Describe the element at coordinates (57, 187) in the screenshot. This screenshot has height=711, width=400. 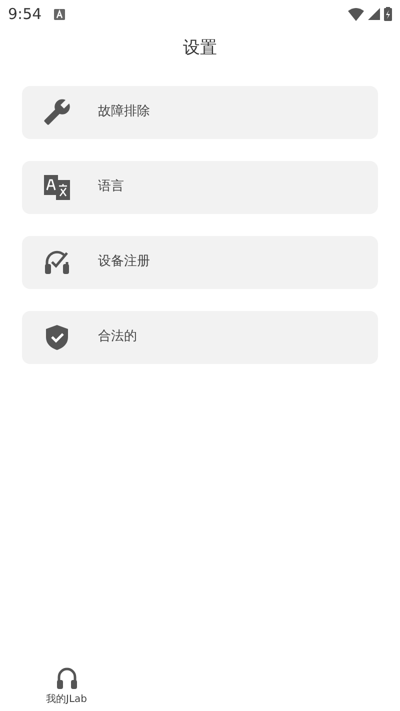
I see `translate-icon` at that location.